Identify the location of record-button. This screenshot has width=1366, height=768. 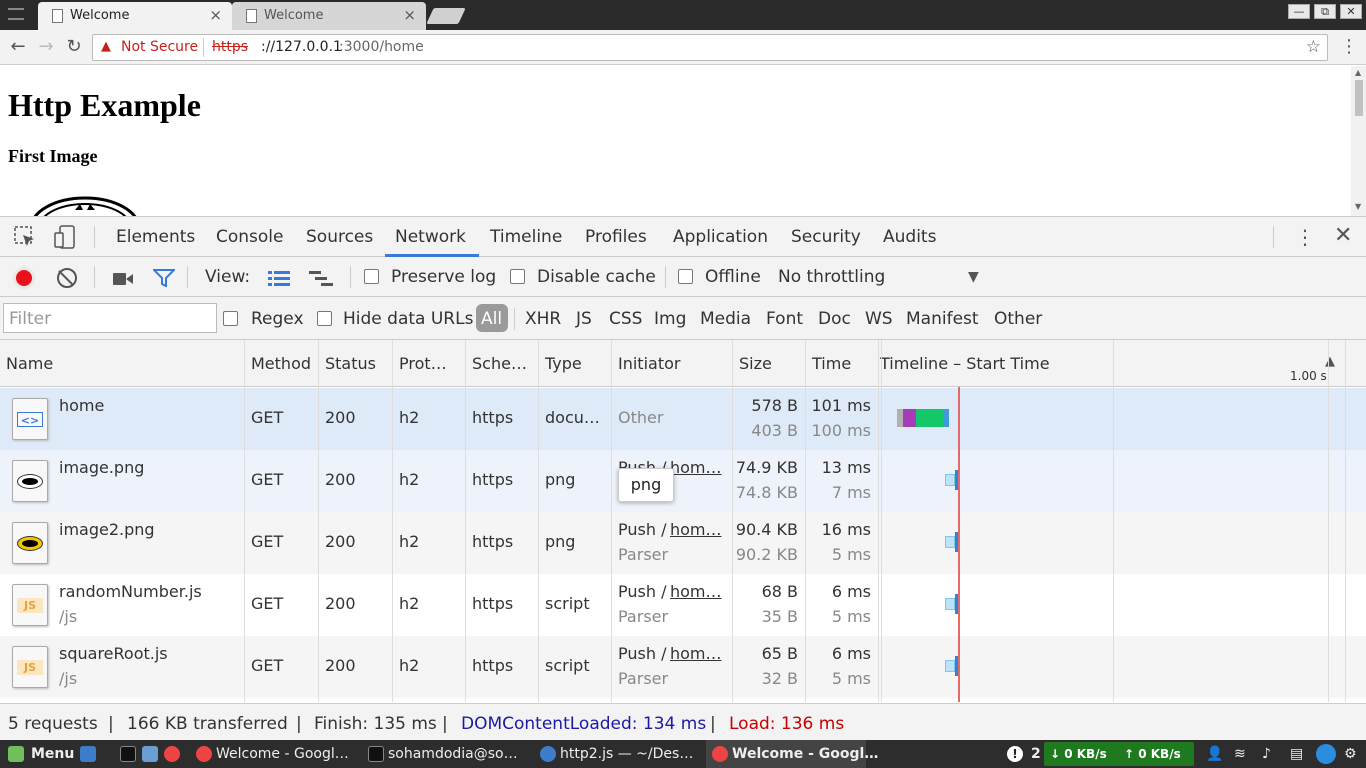
(24, 278).